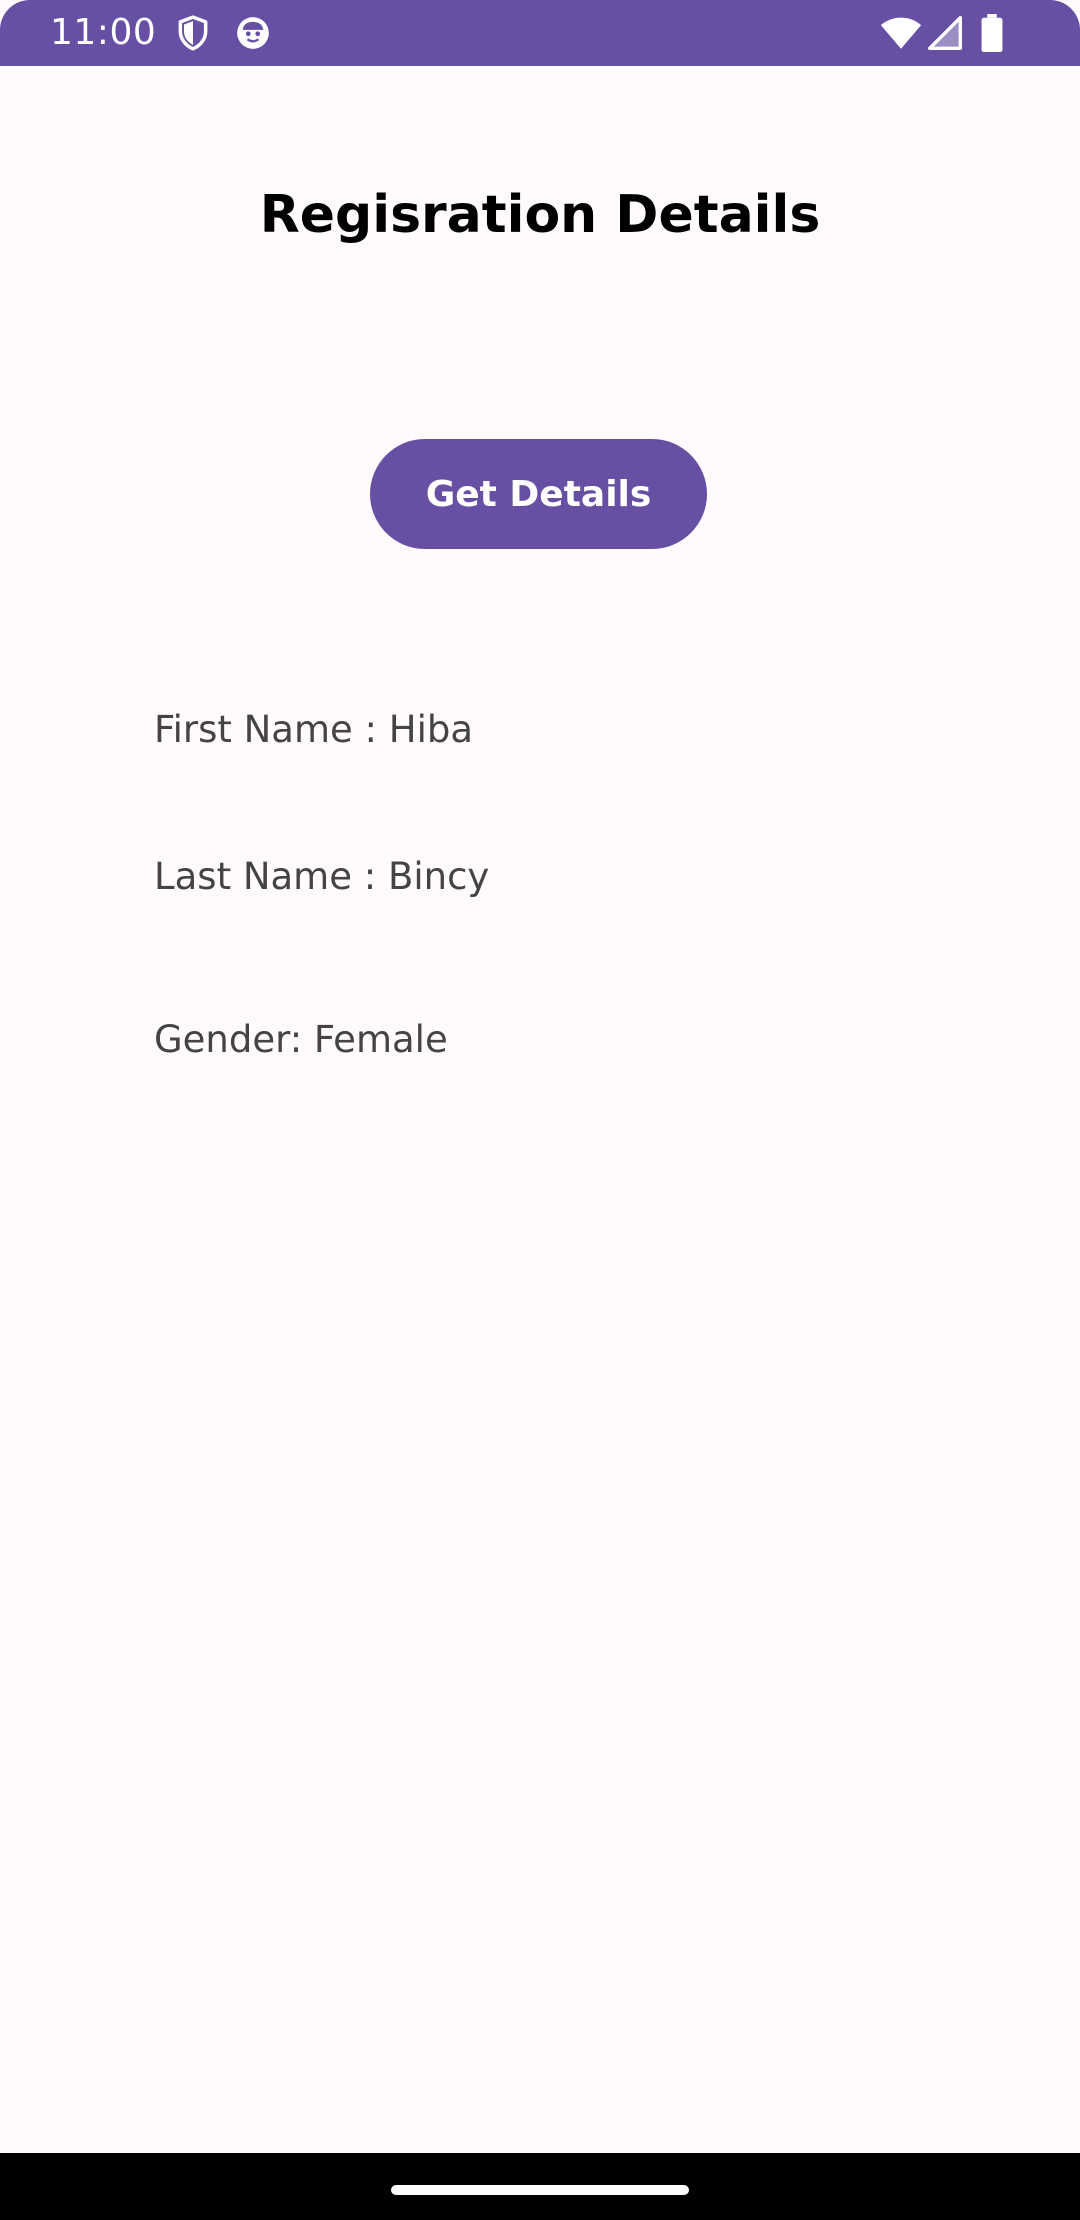 The width and height of the screenshot is (1080, 2220). I want to click on status-bar: 11:00, so click(540, 33).